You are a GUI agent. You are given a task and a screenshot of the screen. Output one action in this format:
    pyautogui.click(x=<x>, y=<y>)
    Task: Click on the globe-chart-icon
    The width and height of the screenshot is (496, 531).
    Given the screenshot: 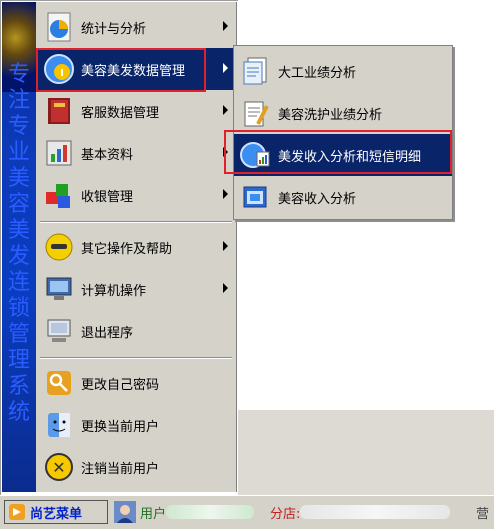 What is the action you would take?
    pyautogui.click(x=255, y=155)
    